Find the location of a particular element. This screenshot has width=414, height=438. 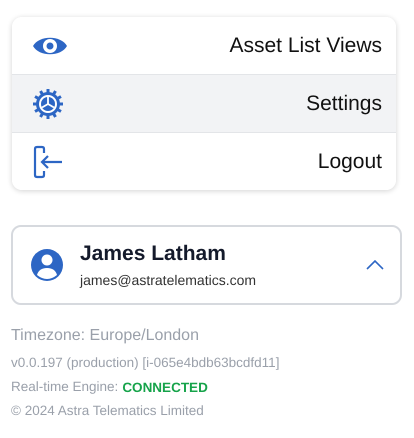

user-avatar-icon is located at coordinates (47, 265).